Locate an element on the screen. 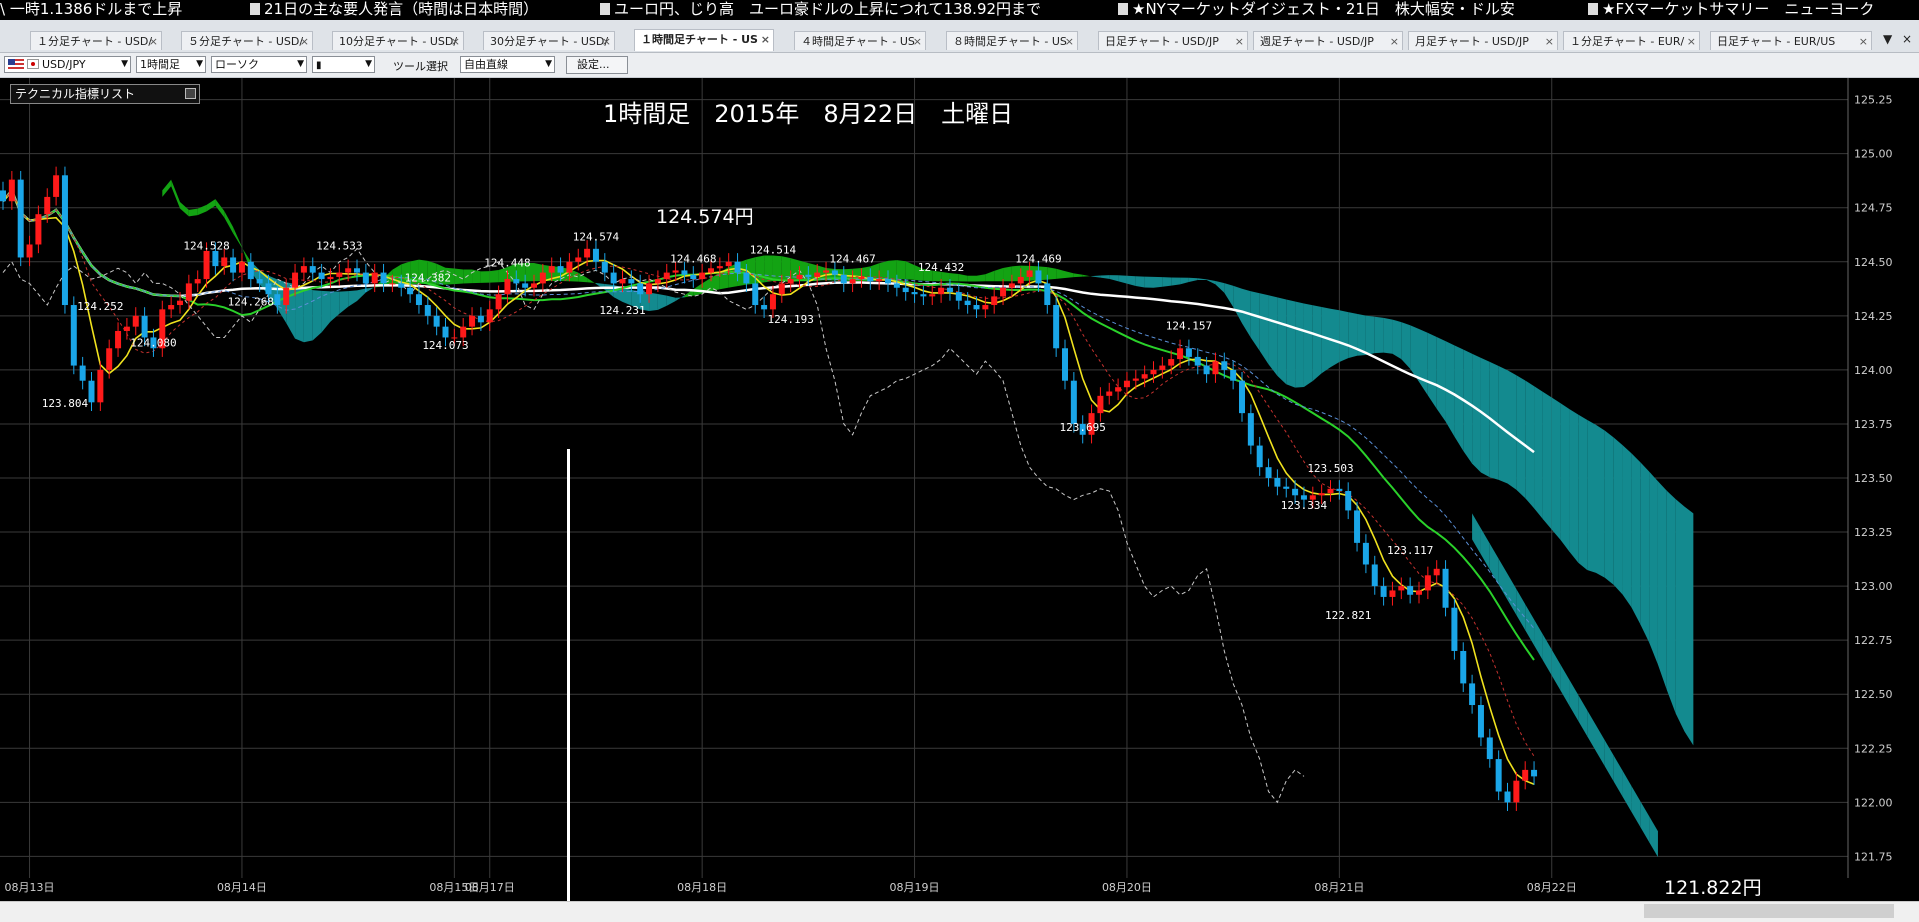  document-icon is located at coordinates (1123, 9).